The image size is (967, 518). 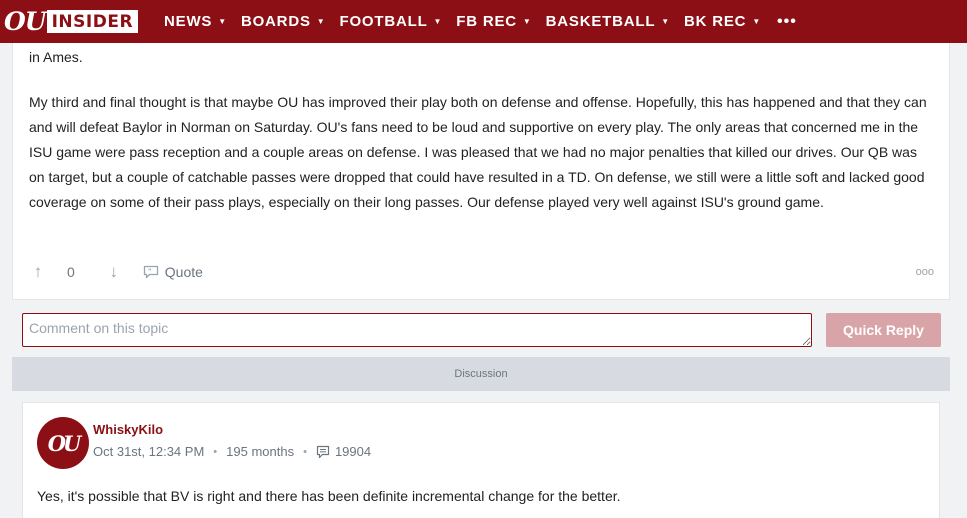 I want to click on nav-boards: BOARDS ▼, so click(x=283, y=21).